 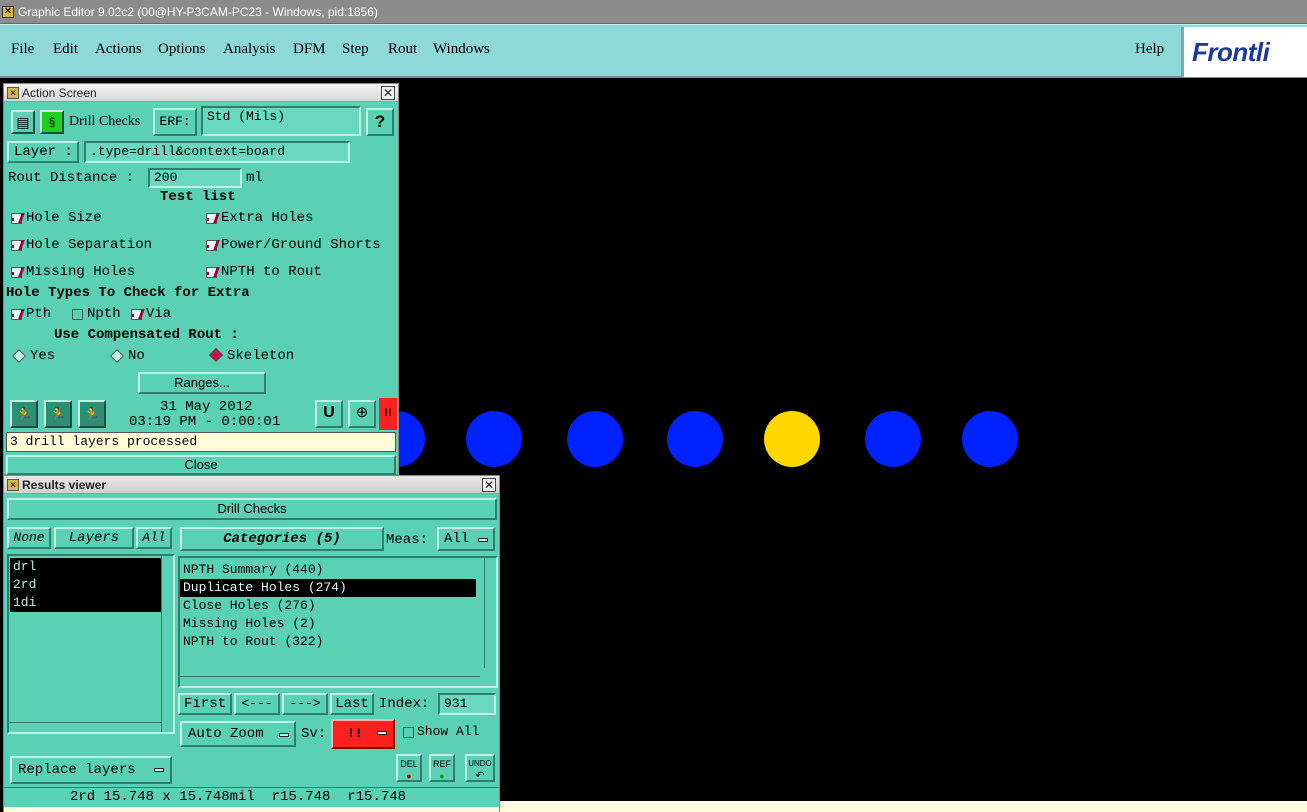 What do you see at coordinates (217, 152) in the screenshot?
I see `layer-input: .type=drill&context=board` at bounding box center [217, 152].